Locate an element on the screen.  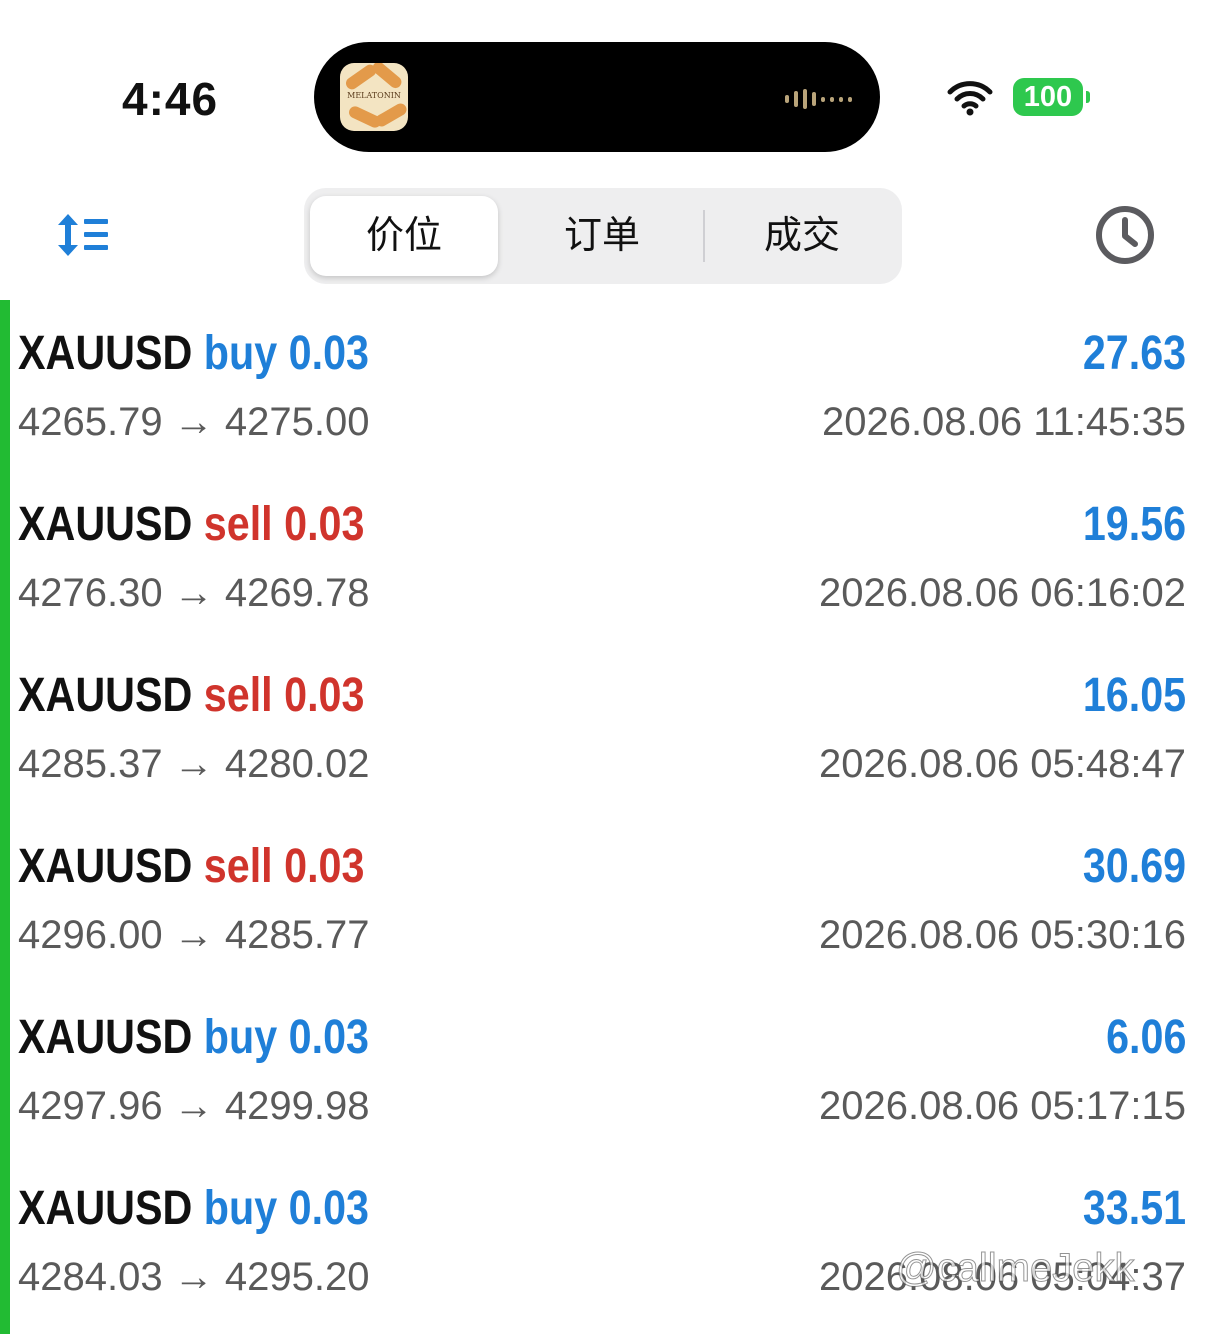
trade-profit: 16.05 is located at coordinates (1134, 695).